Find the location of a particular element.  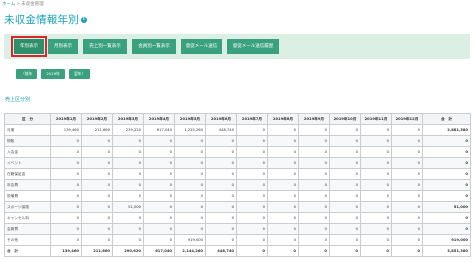

row-label: イベント is located at coordinates (27, 163).